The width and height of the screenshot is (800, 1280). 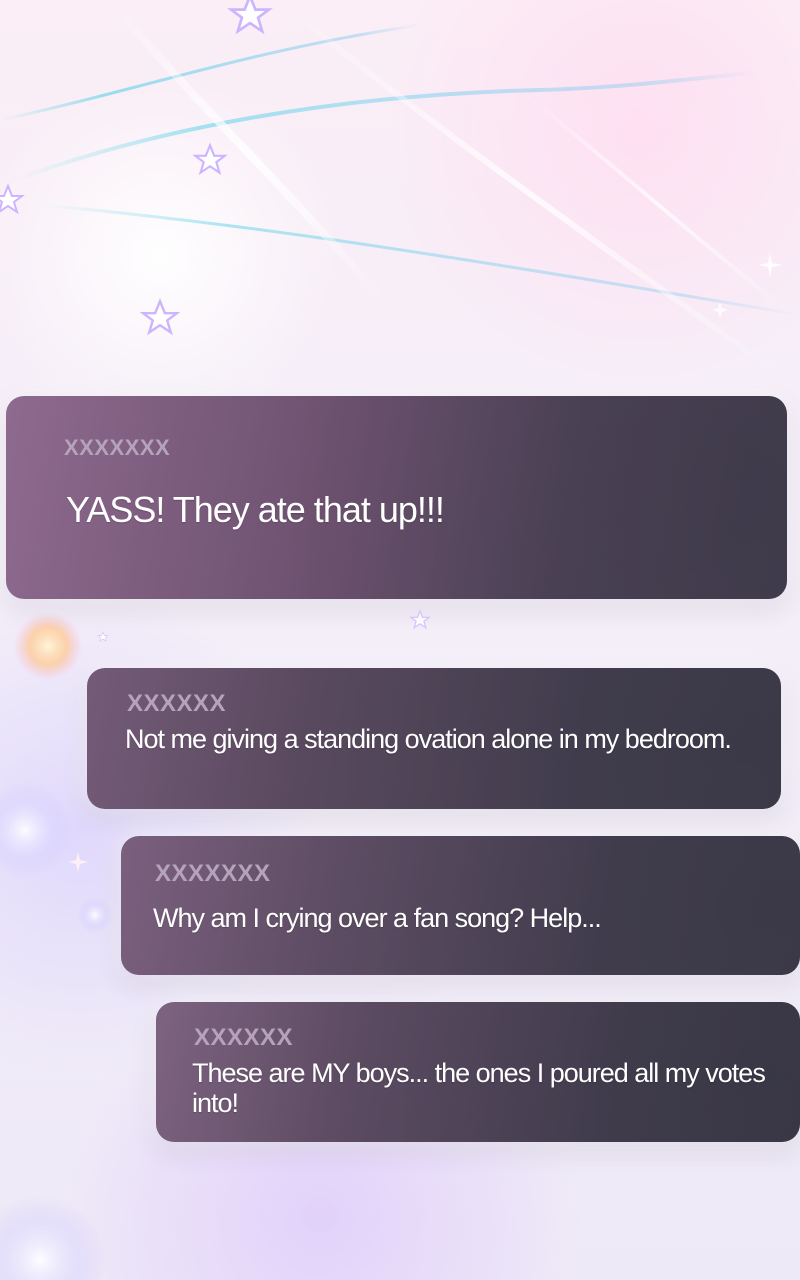 I want to click on comment-text: YASS! They ate that up!!!, so click(x=255, y=509).